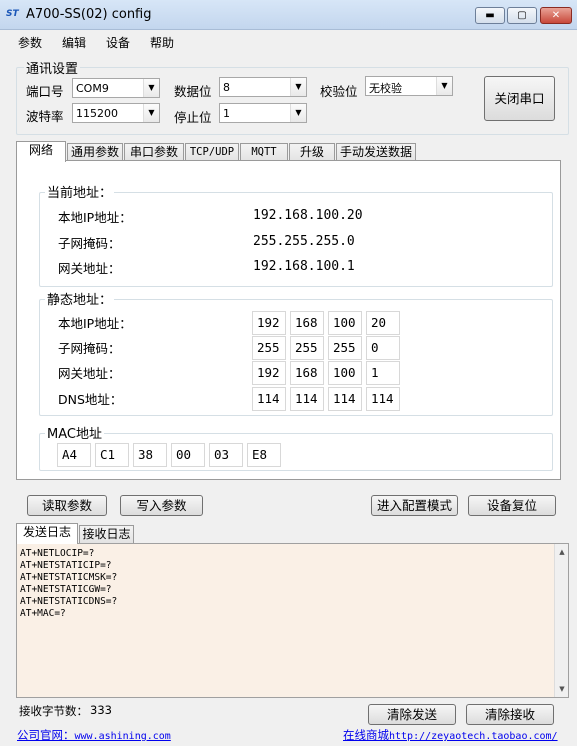 The height and width of the screenshot is (746, 577). Describe the element at coordinates (269, 399) in the screenshot. I see `static-dns-octet-1: 114` at that location.